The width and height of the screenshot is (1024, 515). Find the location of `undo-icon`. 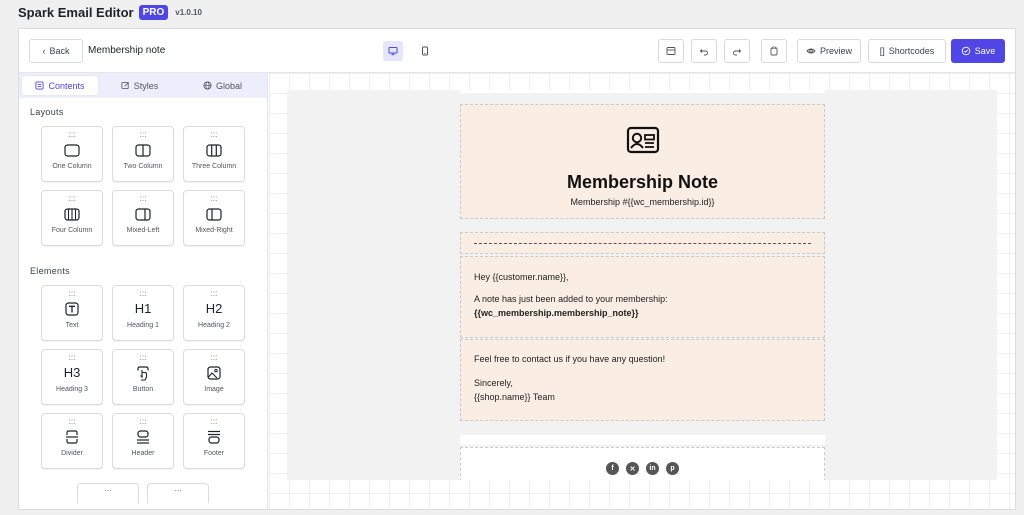

undo-icon is located at coordinates (703, 52).